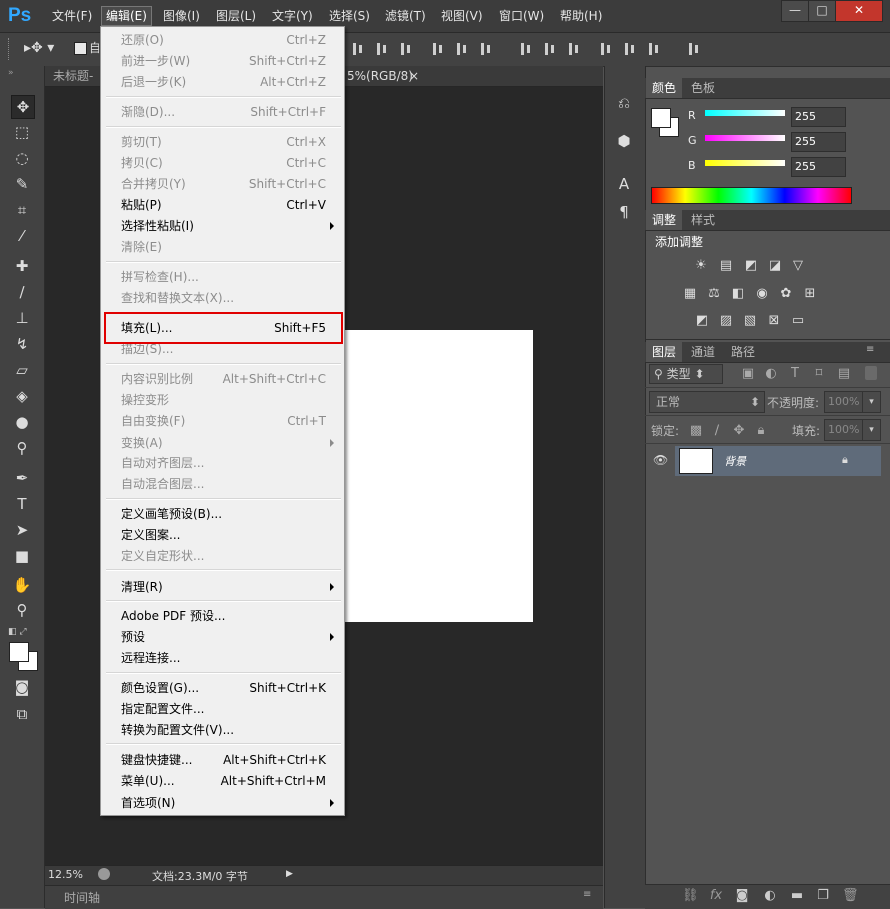  Describe the element at coordinates (22, 556) in the screenshot. I see `rectangle-tool-icon: ■` at that location.